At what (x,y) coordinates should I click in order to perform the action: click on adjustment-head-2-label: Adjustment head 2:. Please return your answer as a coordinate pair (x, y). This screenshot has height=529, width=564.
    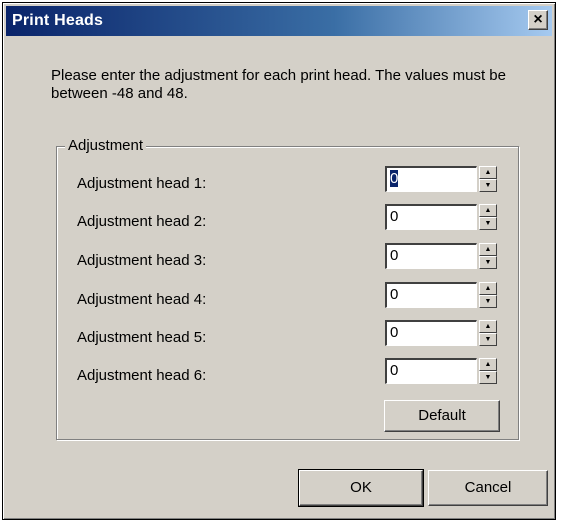
    Looking at the image, I should click on (142, 221).